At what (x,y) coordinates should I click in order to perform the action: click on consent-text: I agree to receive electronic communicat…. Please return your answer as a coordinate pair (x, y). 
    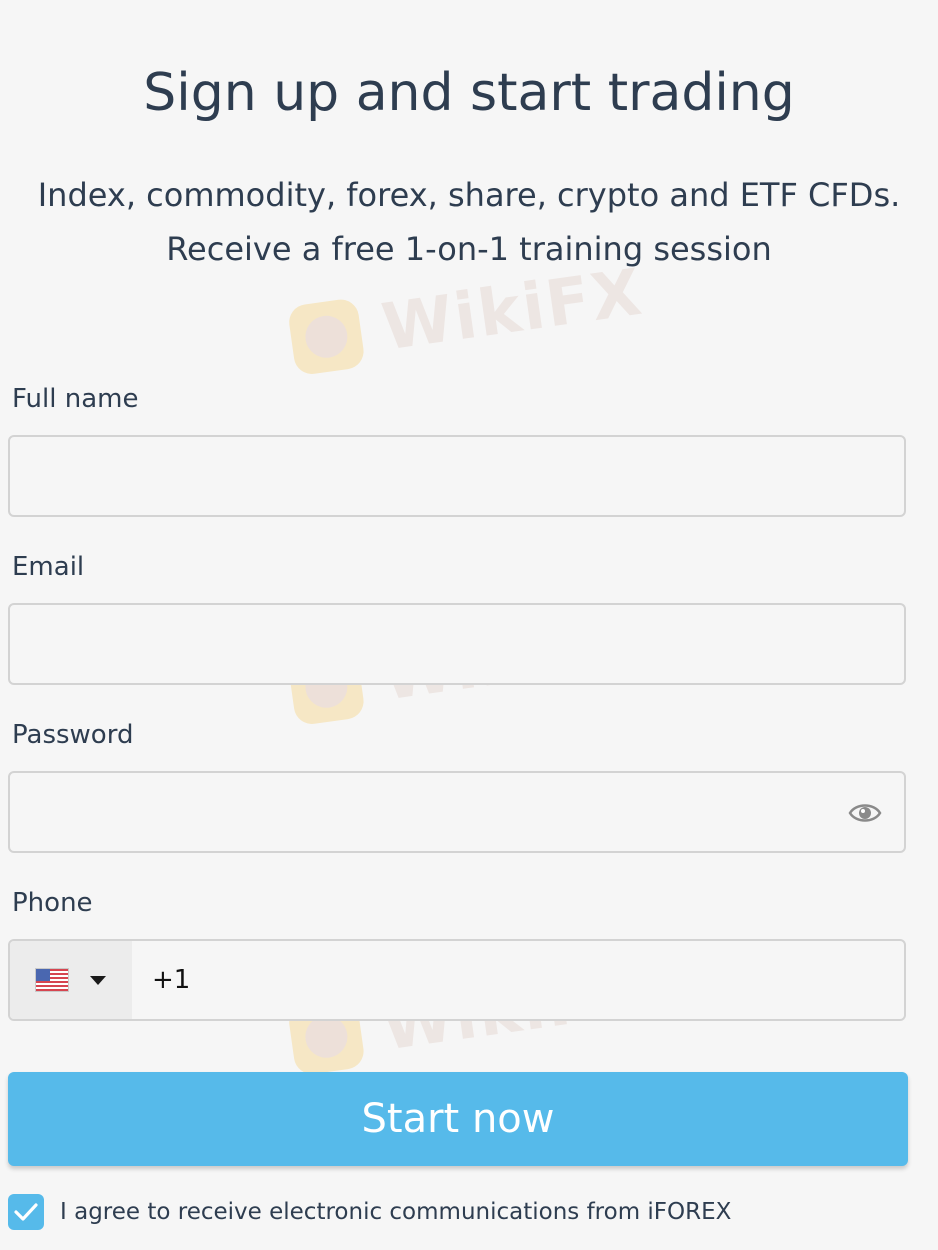
    Looking at the image, I should click on (396, 1212).